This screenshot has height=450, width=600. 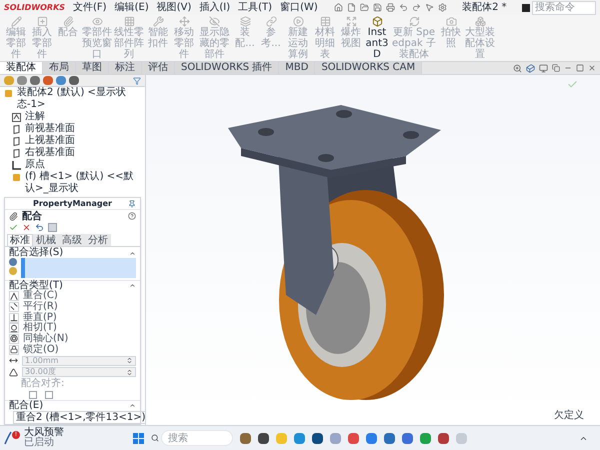 What do you see at coordinates (40, 317) in the screenshot?
I see `mate-type-option: 垂直(P)` at bounding box center [40, 317].